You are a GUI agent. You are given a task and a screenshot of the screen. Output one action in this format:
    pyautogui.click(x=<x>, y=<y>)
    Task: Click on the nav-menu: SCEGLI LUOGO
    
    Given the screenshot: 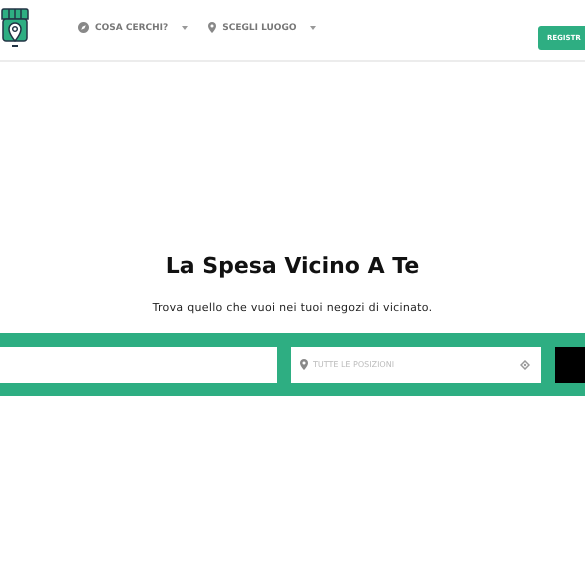 What is the action you would take?
    pyautogui.click(x=262, y=27)
    